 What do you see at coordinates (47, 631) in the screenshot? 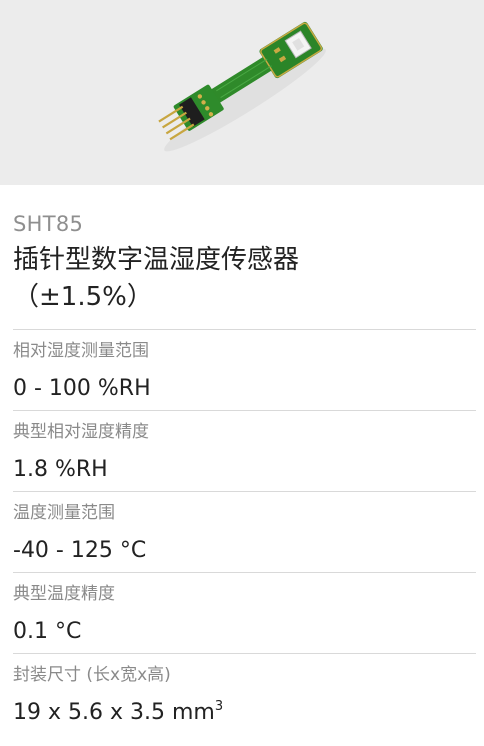
I see `spec-value: 0.1 °C` at bounding box center [47, 631].